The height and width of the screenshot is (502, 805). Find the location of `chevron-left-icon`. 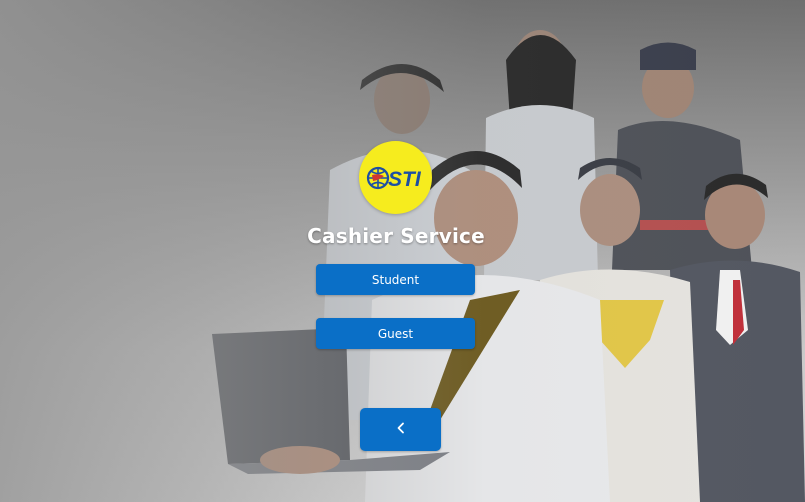

chevron-left-icon is located at coordinates (401, 429).